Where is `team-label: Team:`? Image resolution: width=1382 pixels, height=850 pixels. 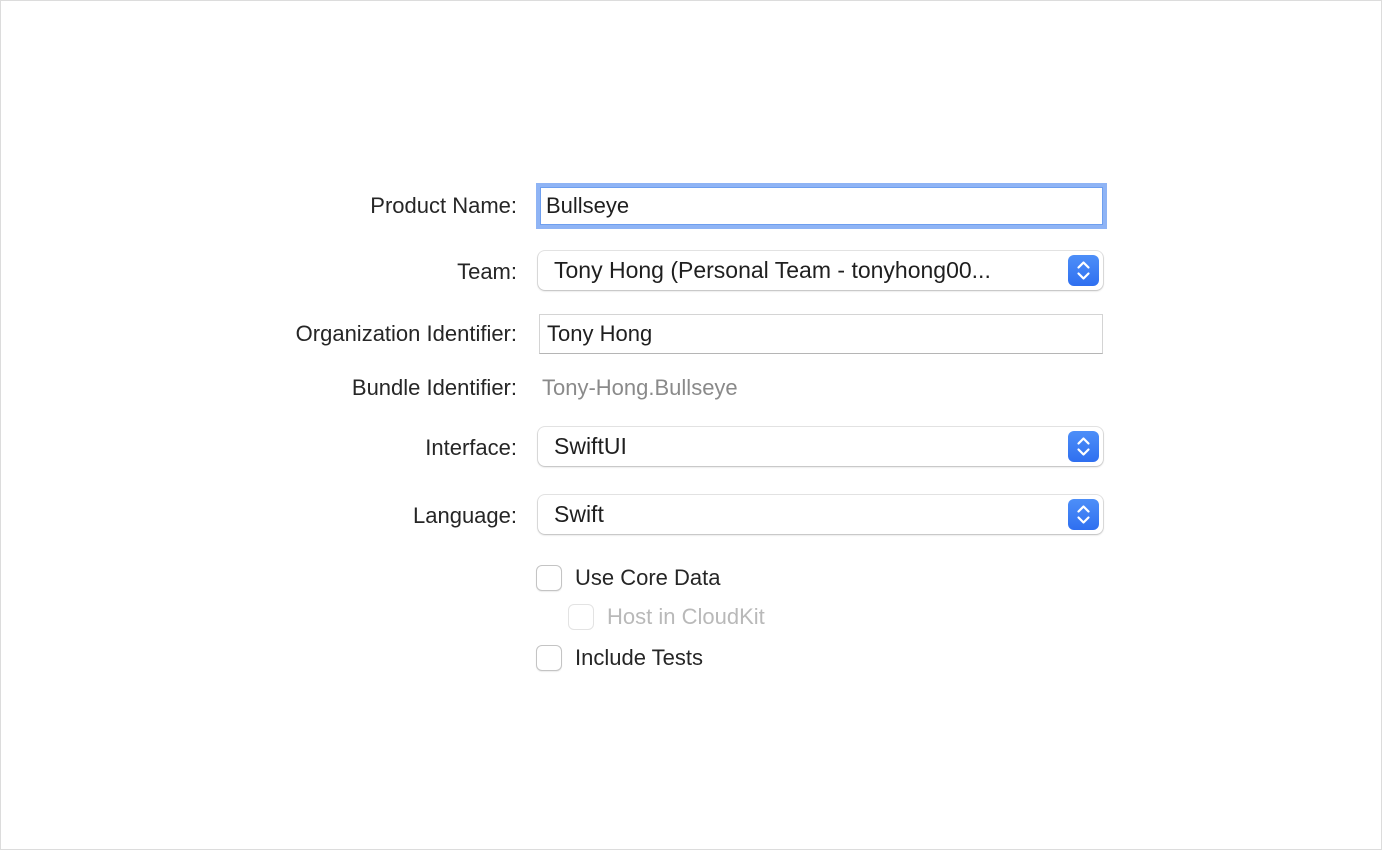 team-label: Team: is located at coordinates (487, 271).